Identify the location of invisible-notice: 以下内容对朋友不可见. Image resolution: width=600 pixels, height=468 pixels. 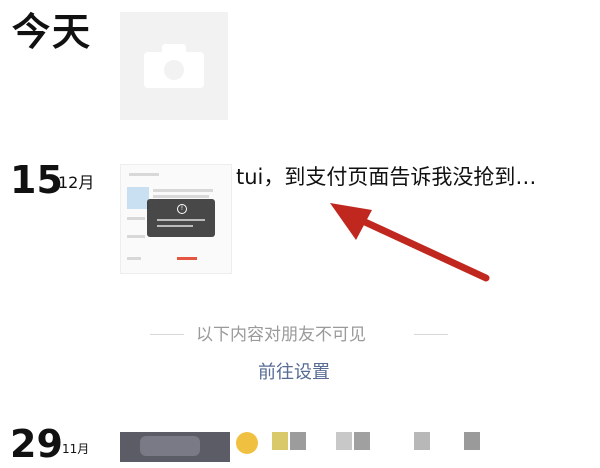
(281, 335).